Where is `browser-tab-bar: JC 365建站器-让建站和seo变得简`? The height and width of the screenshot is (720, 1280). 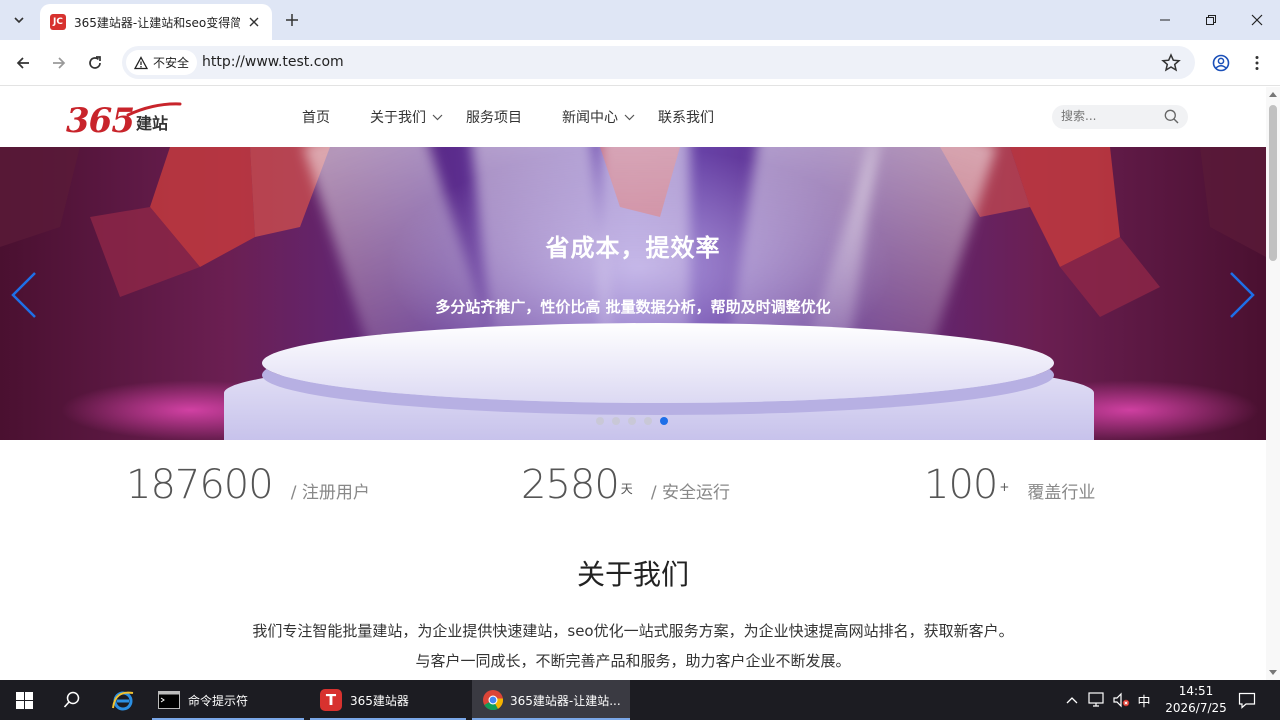 browser-tab-bar: JC 365建站器-让建站和seo变得简 is located at coordinates (640, 20).